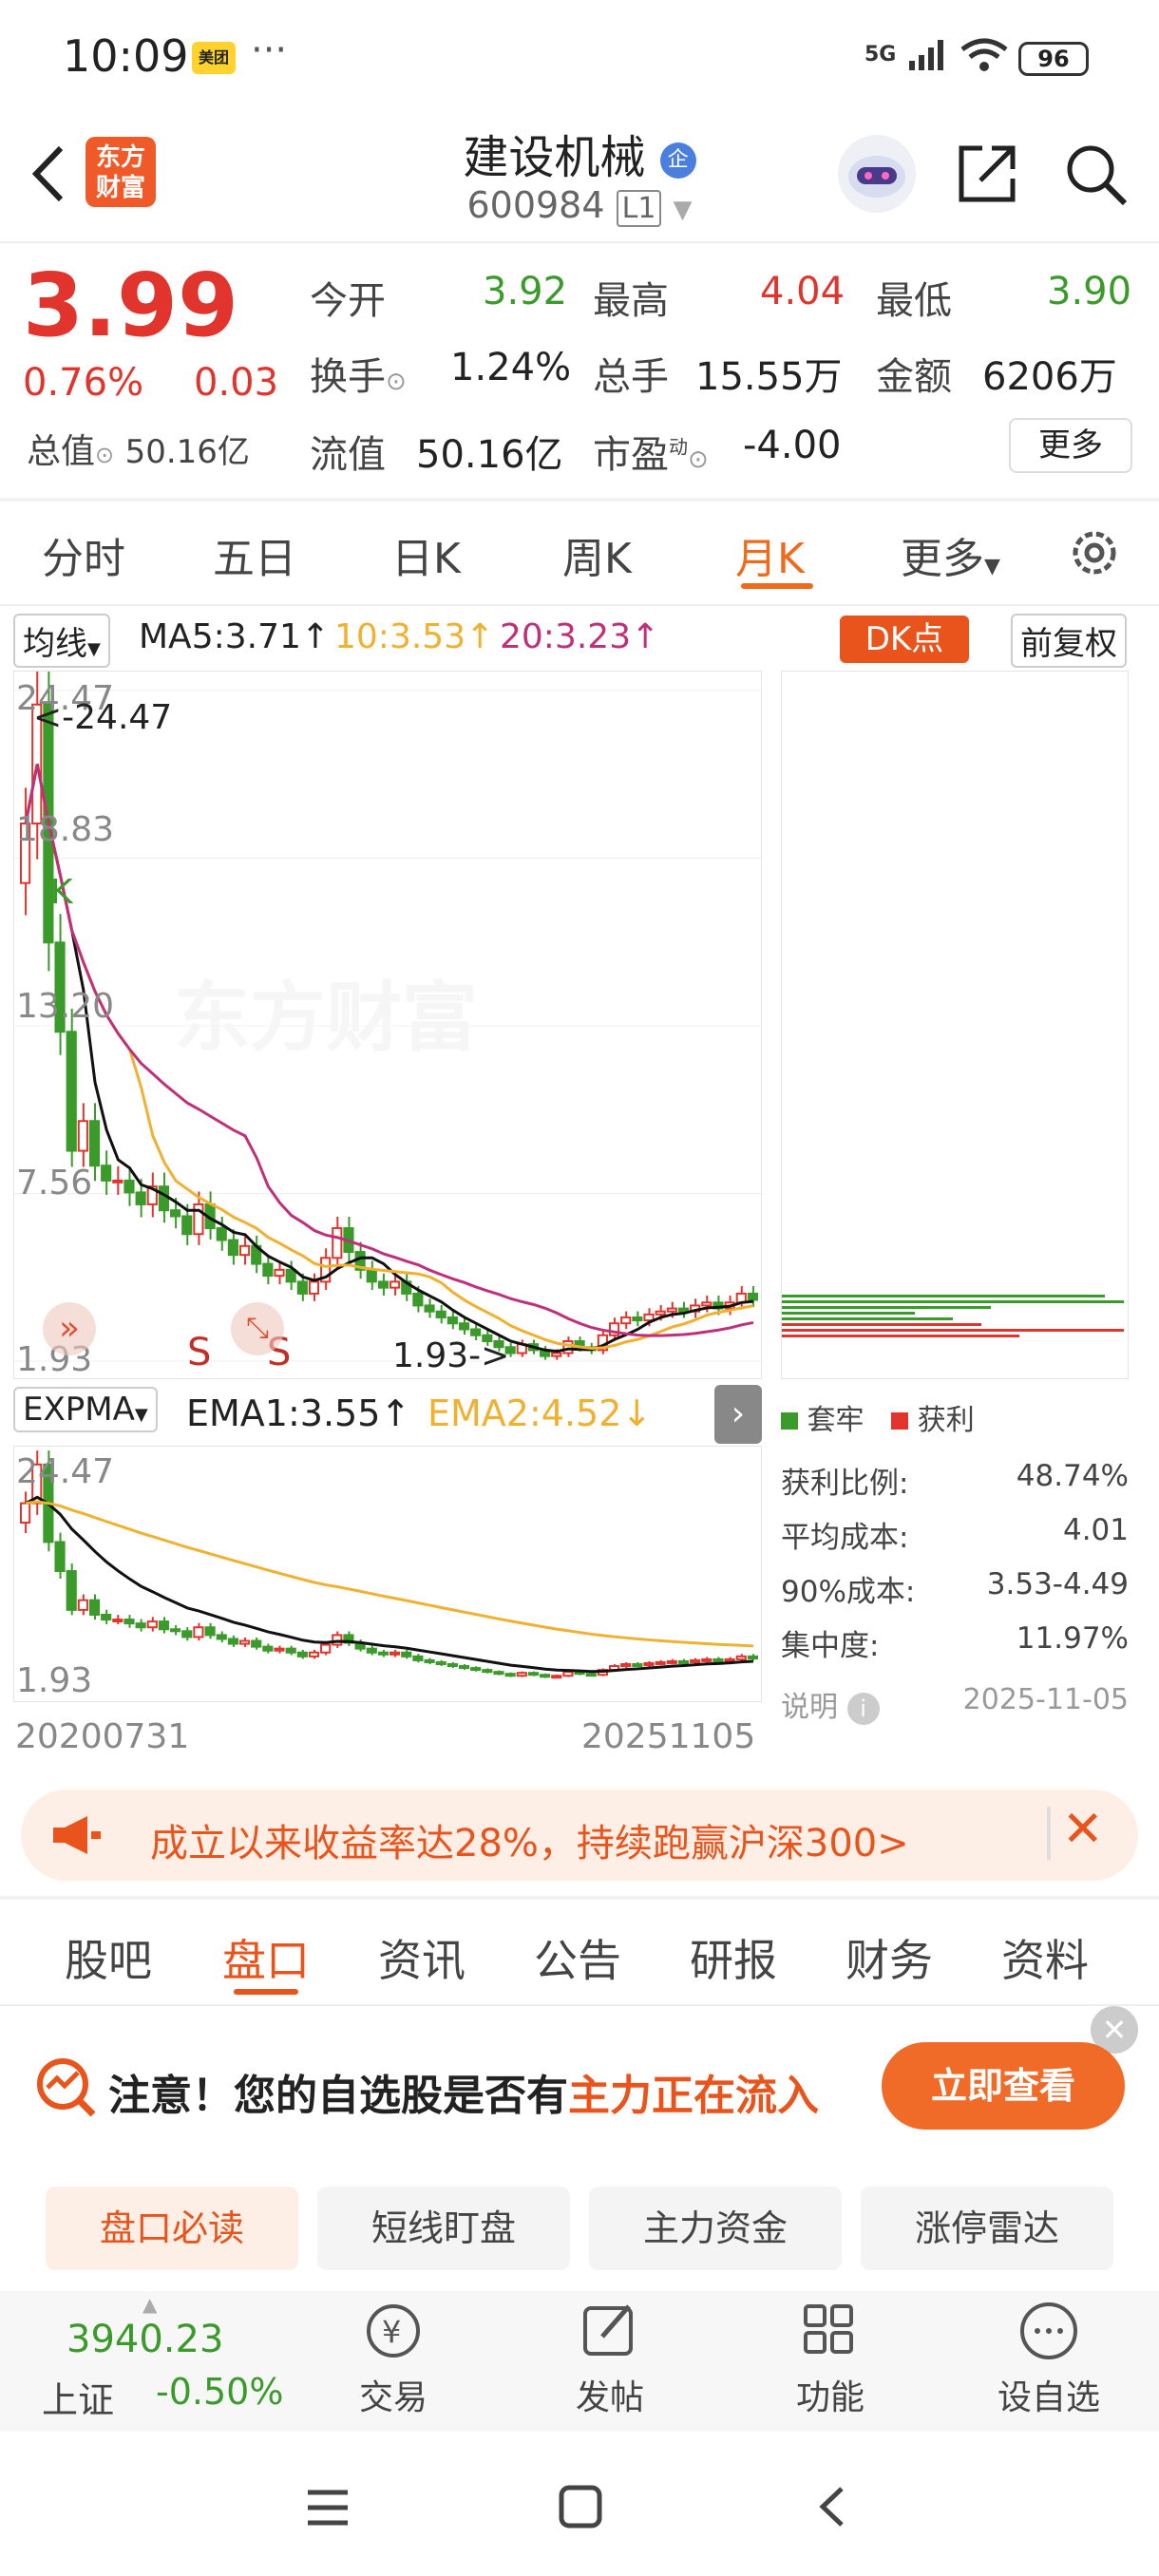 The height and width of the screenshot is (2576, 1159). Describe the element at coordinates (172, 2228) in the screenshot. I see `subtab-order-book-guide: 盘口必读` at that location.